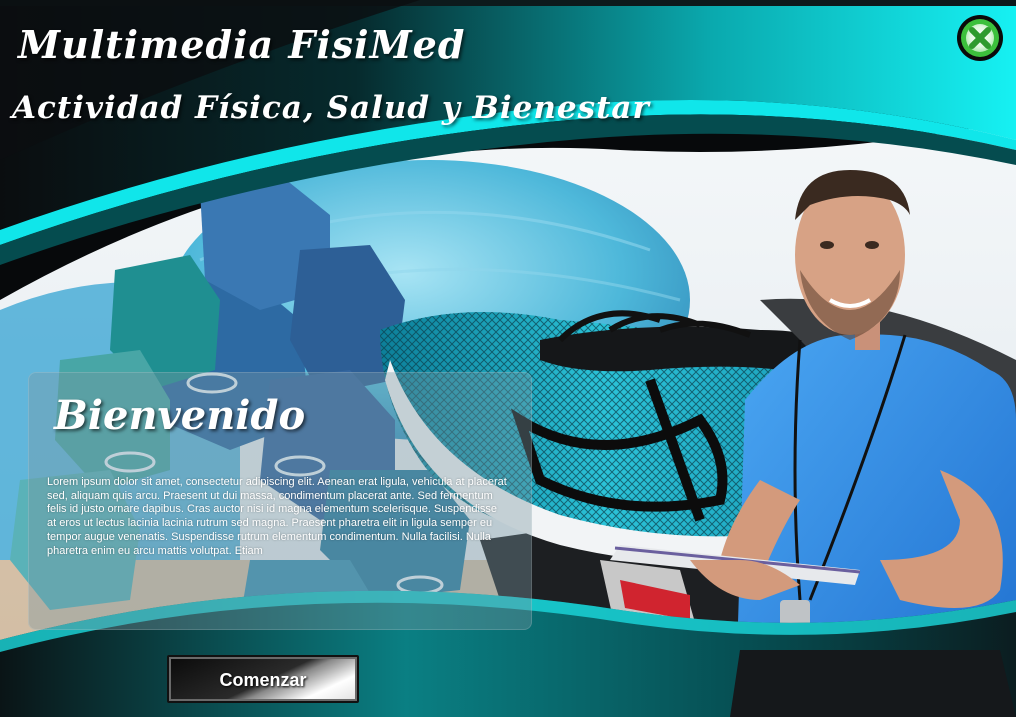  I want to click on app-subtitle: Actividad Física, Salud y Bienestar, so click(331, 108).